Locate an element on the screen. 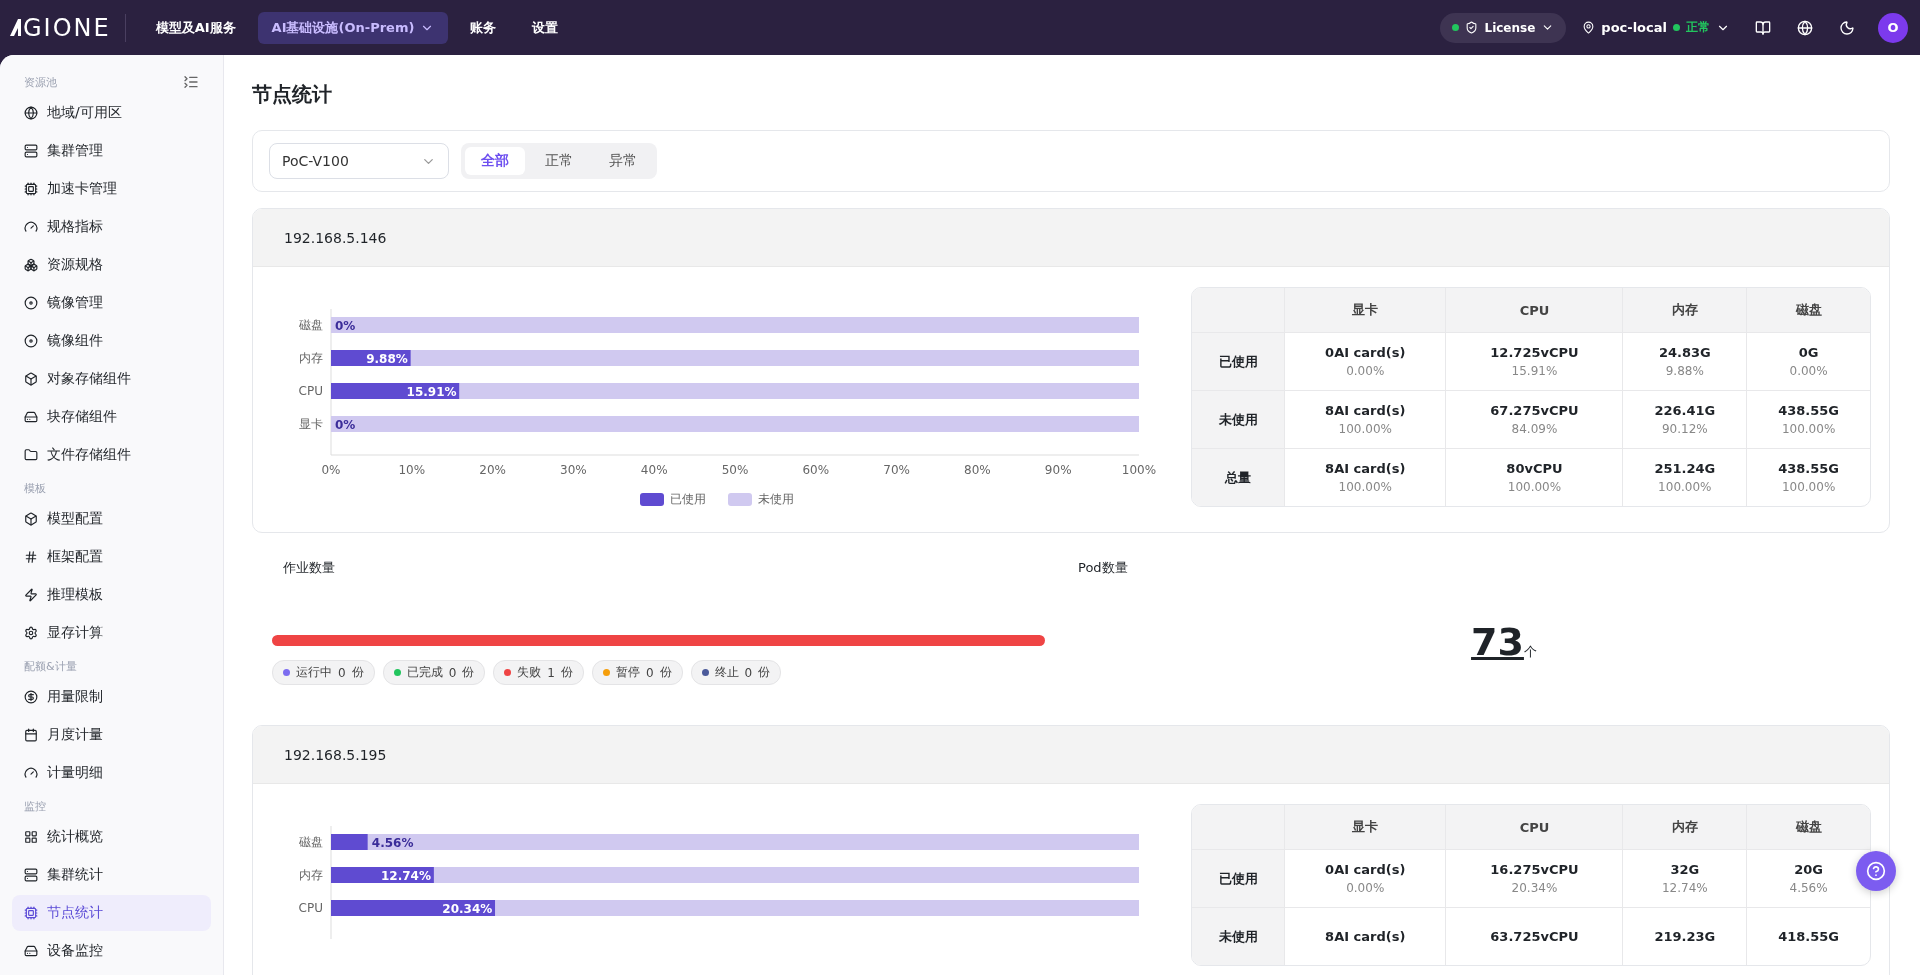 The image size is (1920, 975). cluster-select: PoC-V100 is located at coordinates (359, 161).